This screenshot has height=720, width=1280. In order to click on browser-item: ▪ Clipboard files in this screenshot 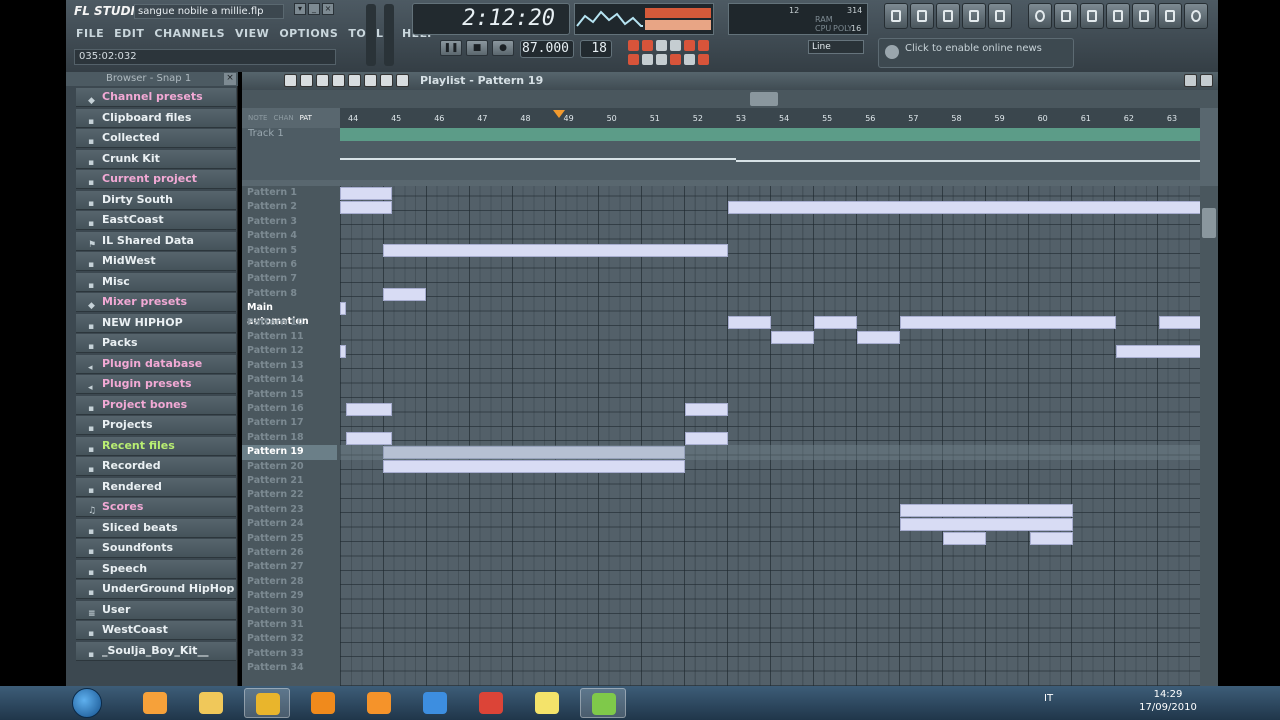, I will do `click(156, 118)`.